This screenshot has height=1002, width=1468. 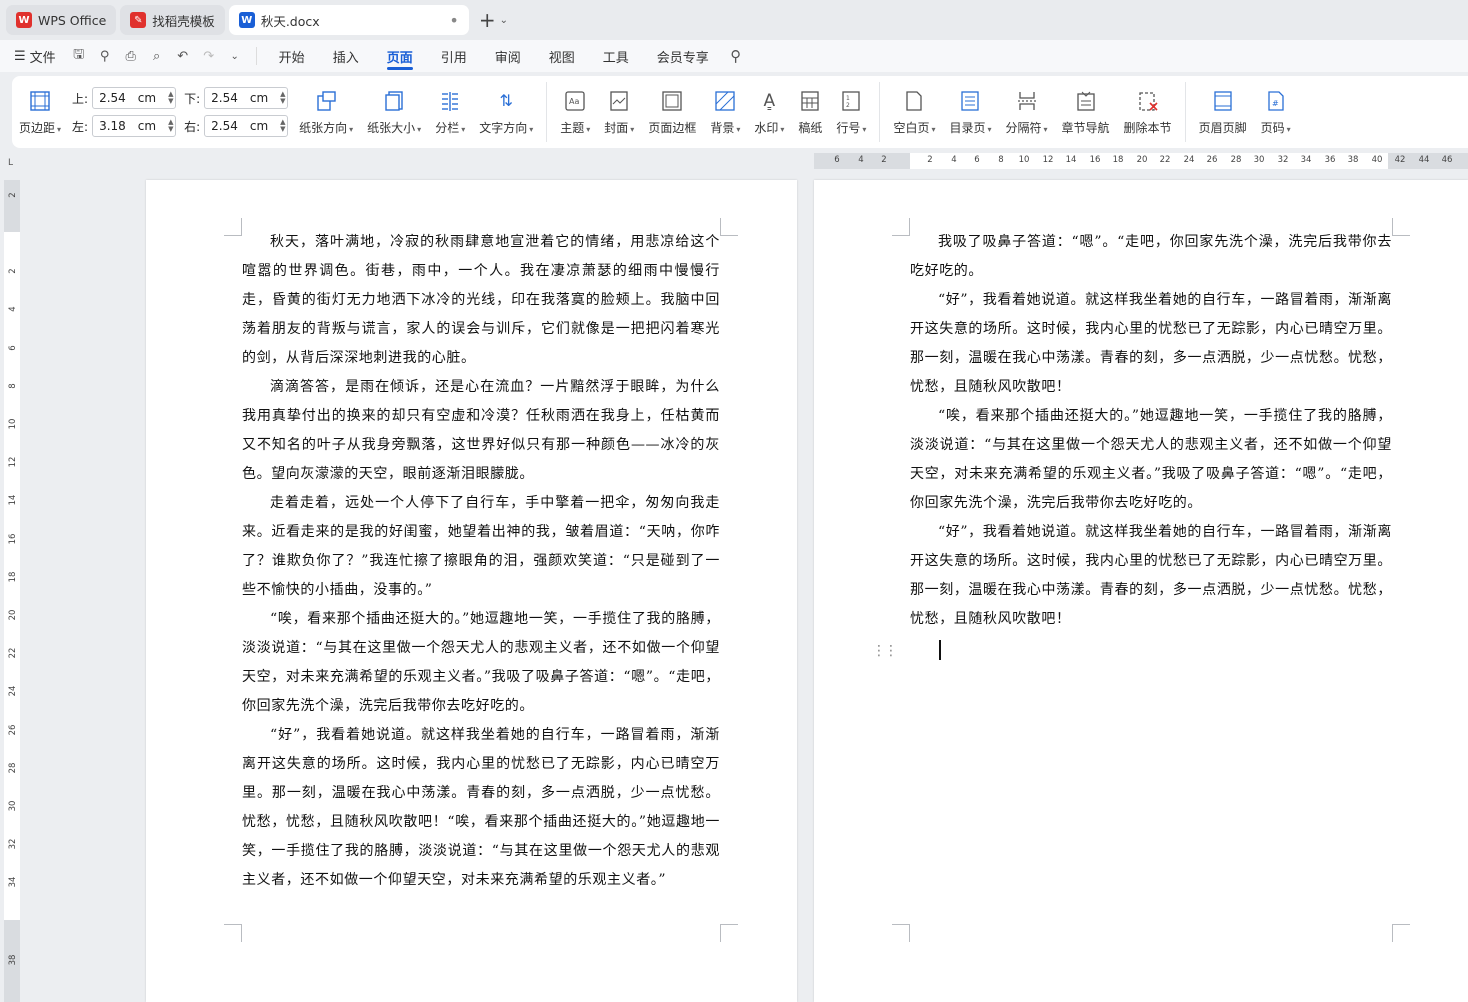 I want to click on manuscript-button: 稿纸, so click(x=810, y=112).